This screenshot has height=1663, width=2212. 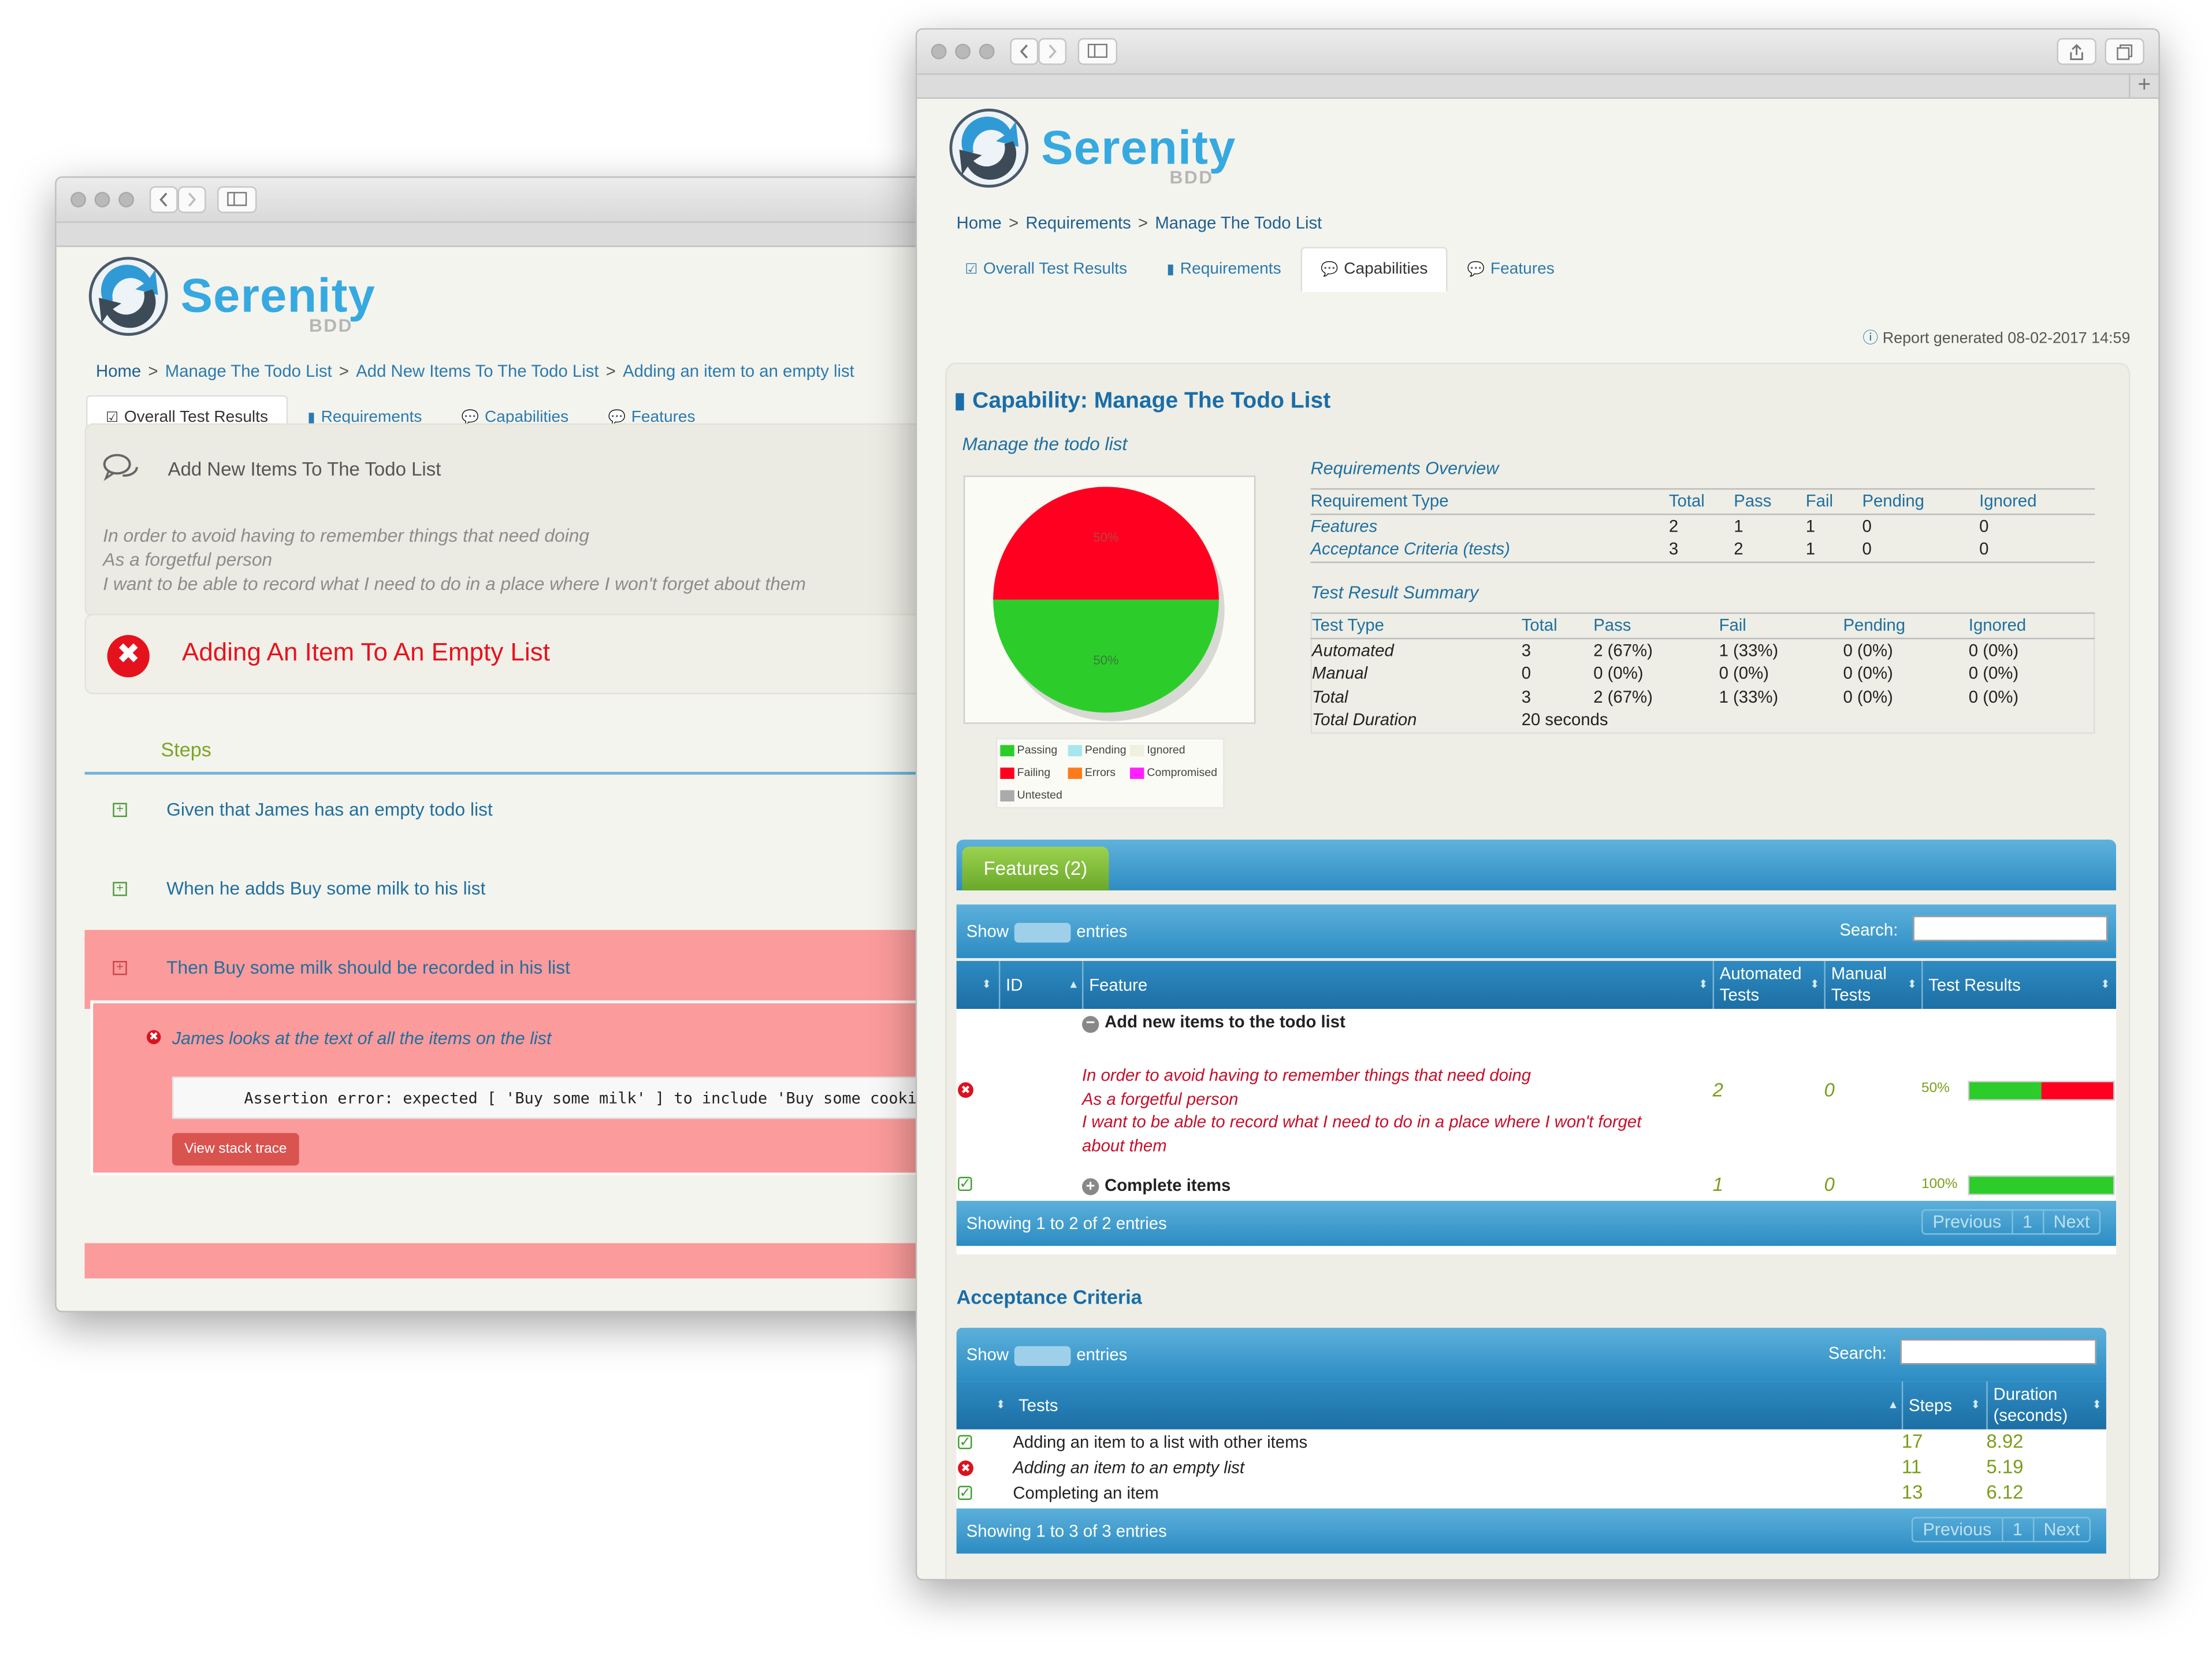 What do you see at coordinates (235, 1149) in the screenshot?
I see `view-stack-trace-button: View stack trace` at bounding box center [235, 1149].